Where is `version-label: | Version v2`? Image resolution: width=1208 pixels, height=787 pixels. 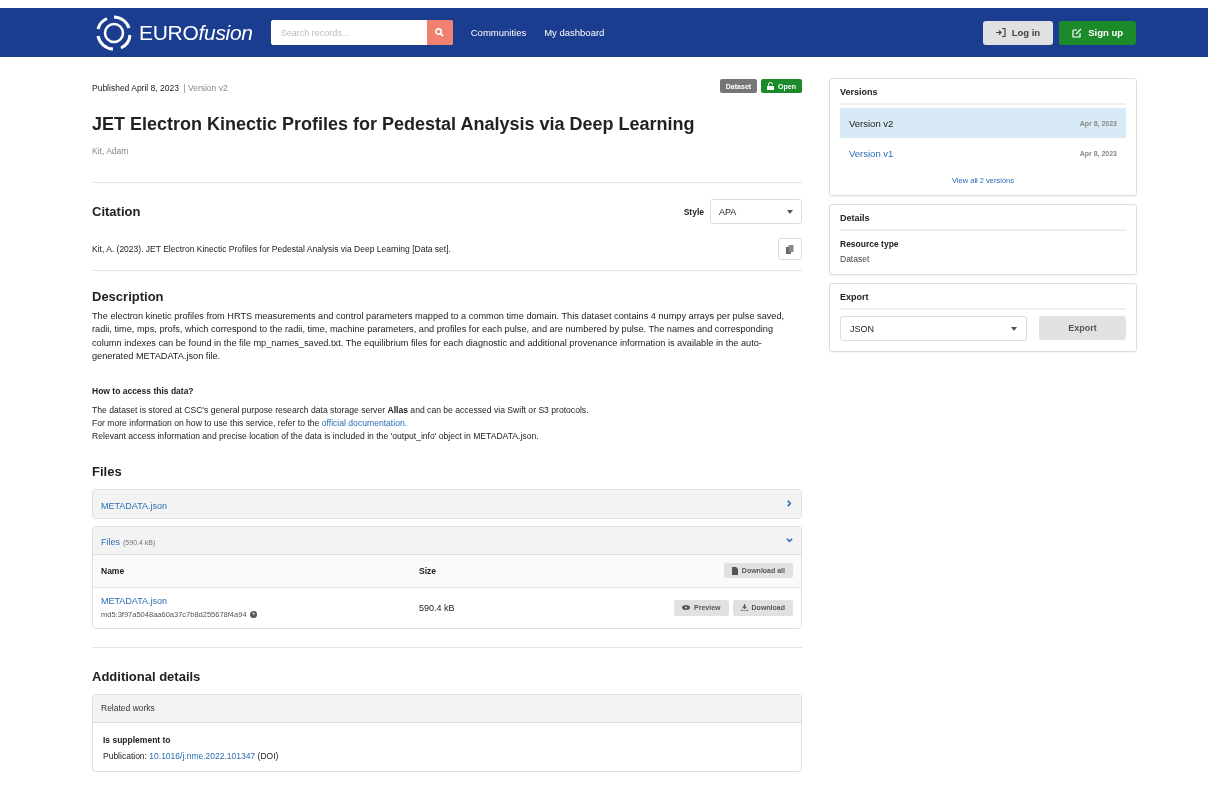
version-label: | Version v2 is located at coordinates (205, 88).